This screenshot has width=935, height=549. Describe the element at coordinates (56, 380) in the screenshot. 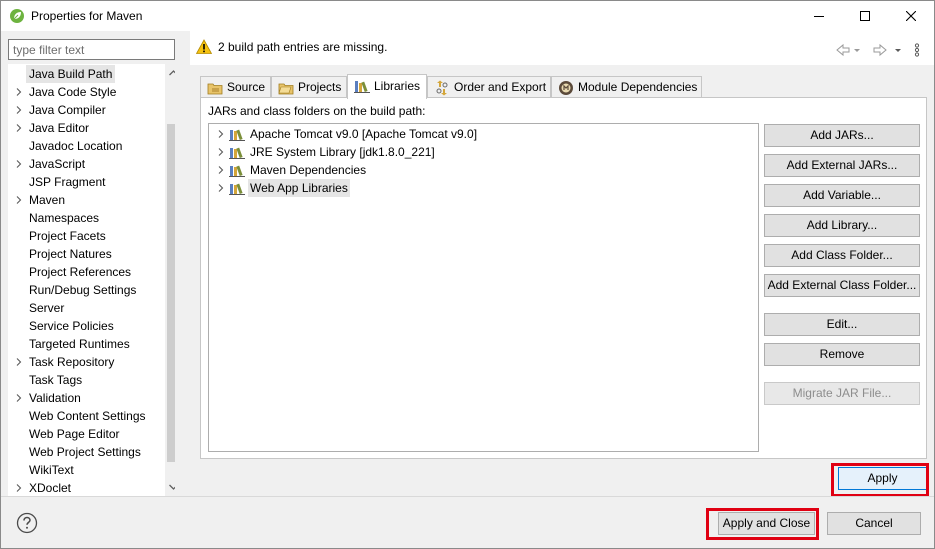

I see `nav-item-label: Task Tags` at that location.